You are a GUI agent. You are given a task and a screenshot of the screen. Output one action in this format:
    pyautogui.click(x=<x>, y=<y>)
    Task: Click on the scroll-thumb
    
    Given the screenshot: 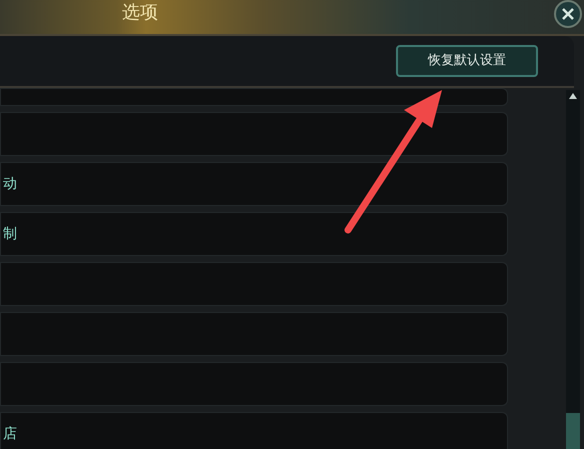 What is the action you would take?
    pyautogui.click(x=573, y=431)
    